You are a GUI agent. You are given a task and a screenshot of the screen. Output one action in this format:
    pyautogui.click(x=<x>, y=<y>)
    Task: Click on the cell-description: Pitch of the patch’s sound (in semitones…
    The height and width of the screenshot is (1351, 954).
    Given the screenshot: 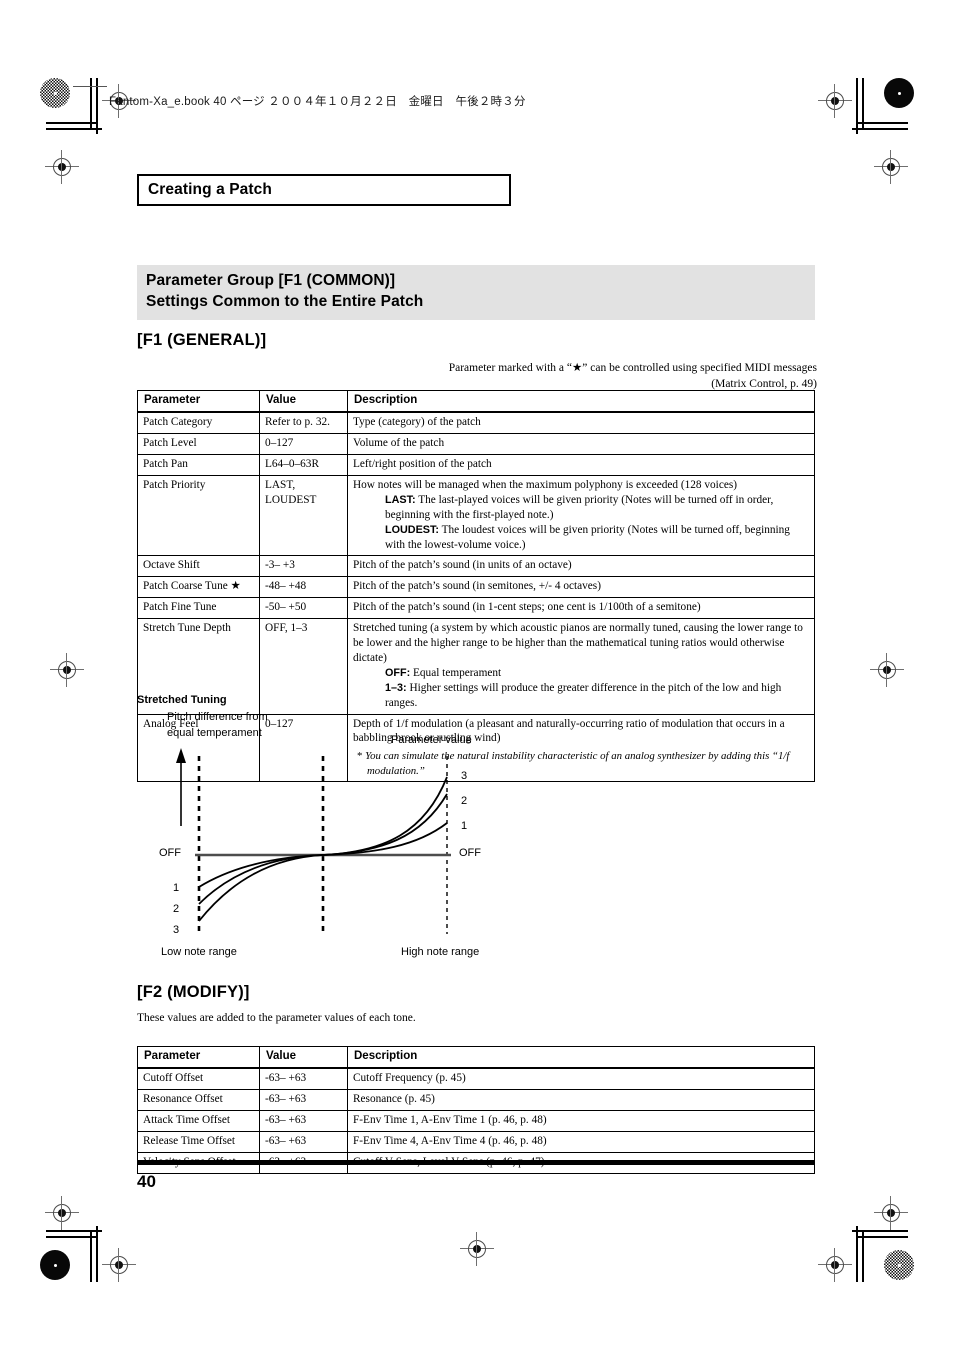 What is the action you would take?
    pyautogui.click(x=581, y=587)
    